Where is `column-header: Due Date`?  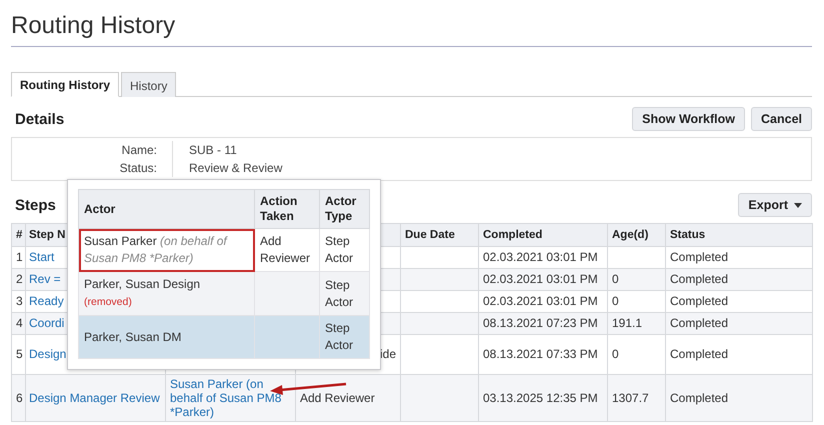 column-header: Due Date is located at coordinates (439, 235).